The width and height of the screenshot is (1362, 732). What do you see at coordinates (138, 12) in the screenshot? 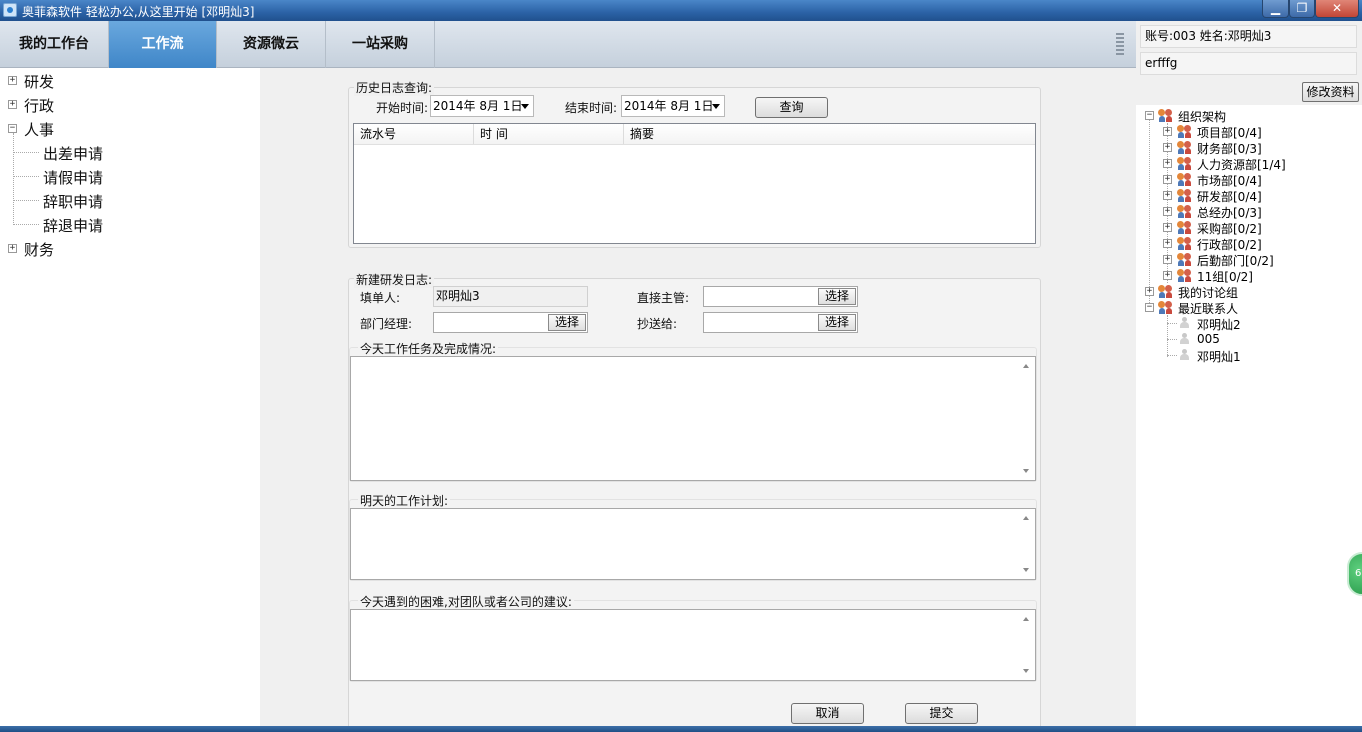
I see `window-title: 奥菲森软件 轻松办公,从这里开始 [邓明灿3]` at bounding box center [138, 12].